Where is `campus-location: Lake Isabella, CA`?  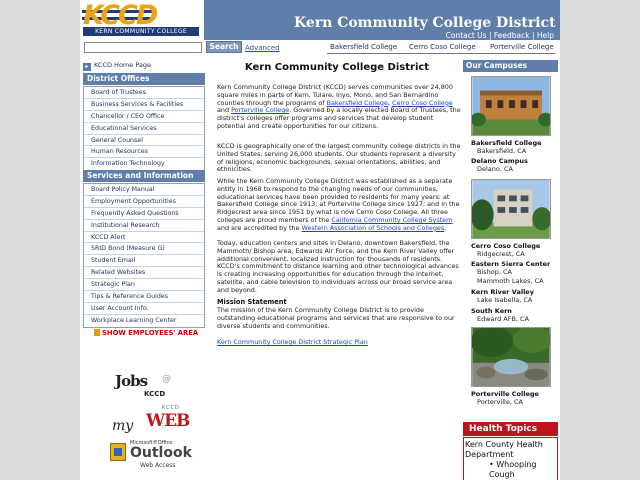
campus-location: Lake Isabella, CA is located at coordinates (505, 300).